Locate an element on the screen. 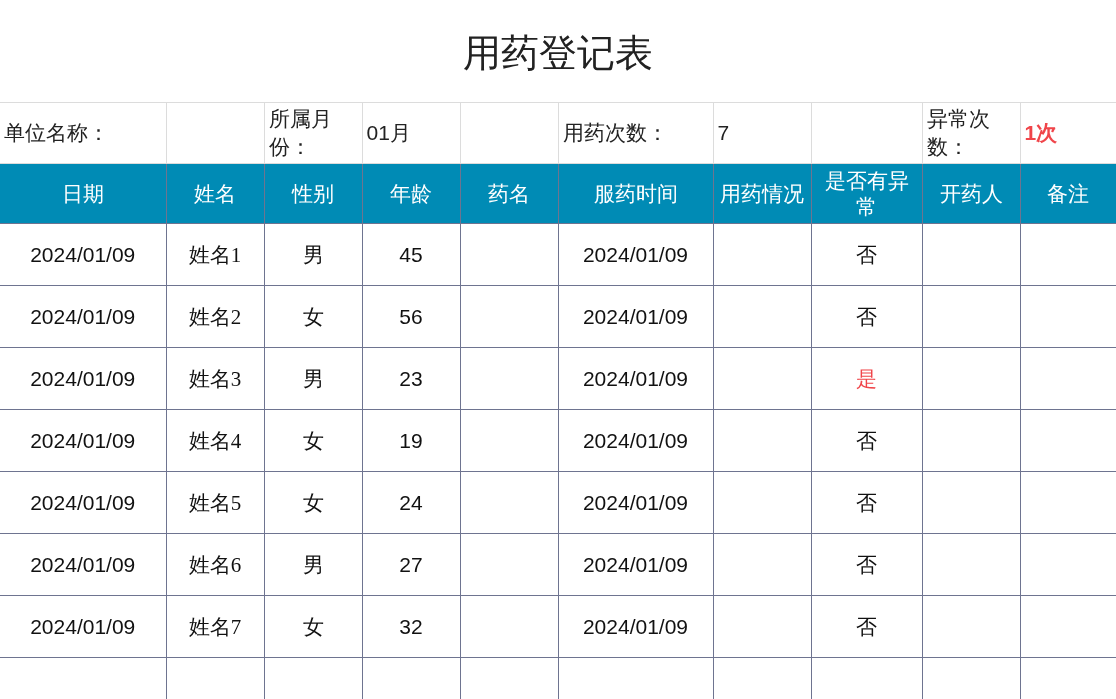 This screenshot has height=699, width=1116. column-header: 备注 is located at coordinates (1068, 193).